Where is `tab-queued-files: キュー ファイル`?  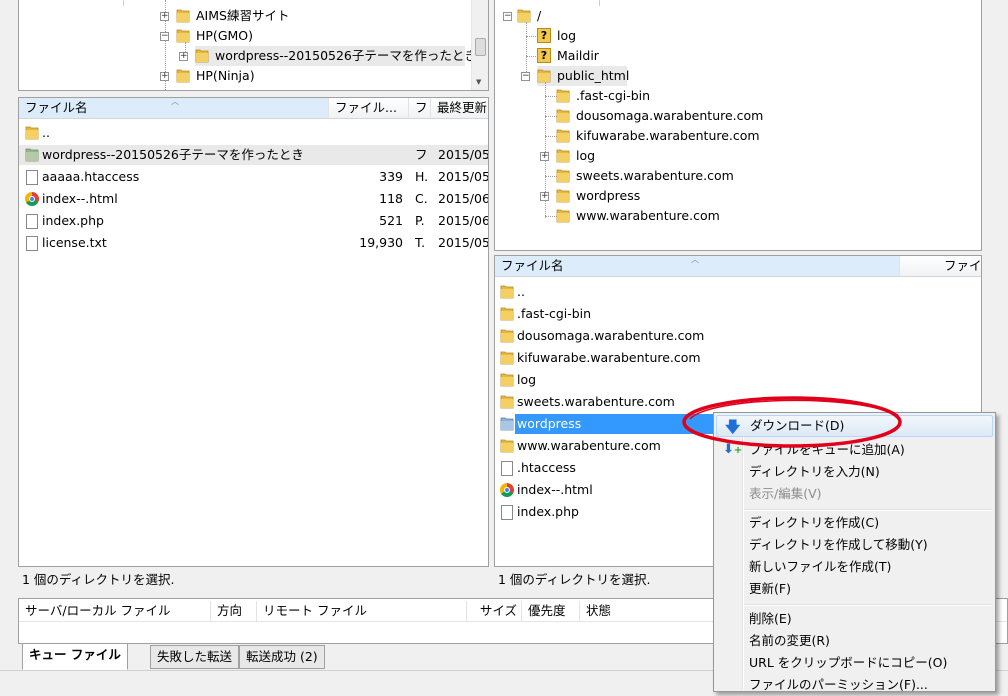
tab-queued-files: キュー ファイル is located at coordinates (75, 656).